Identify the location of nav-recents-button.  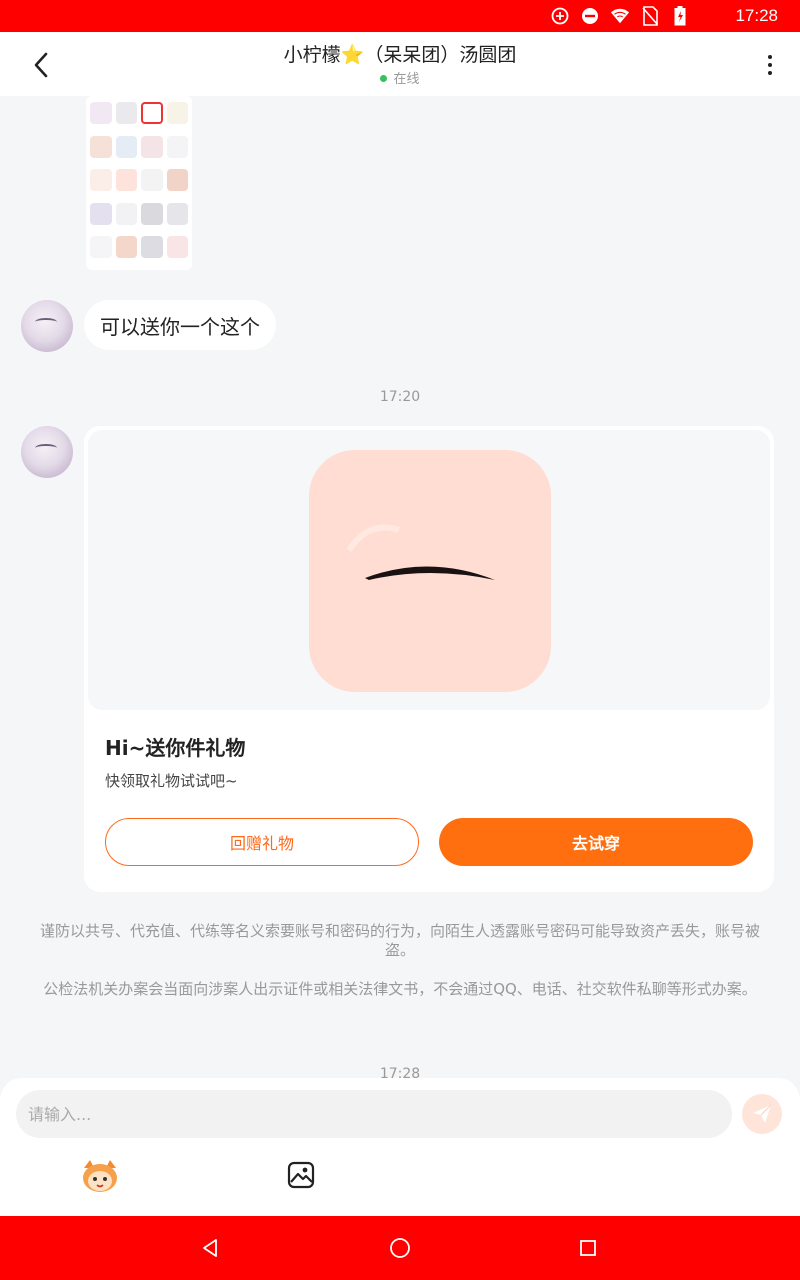
(588, 1248).